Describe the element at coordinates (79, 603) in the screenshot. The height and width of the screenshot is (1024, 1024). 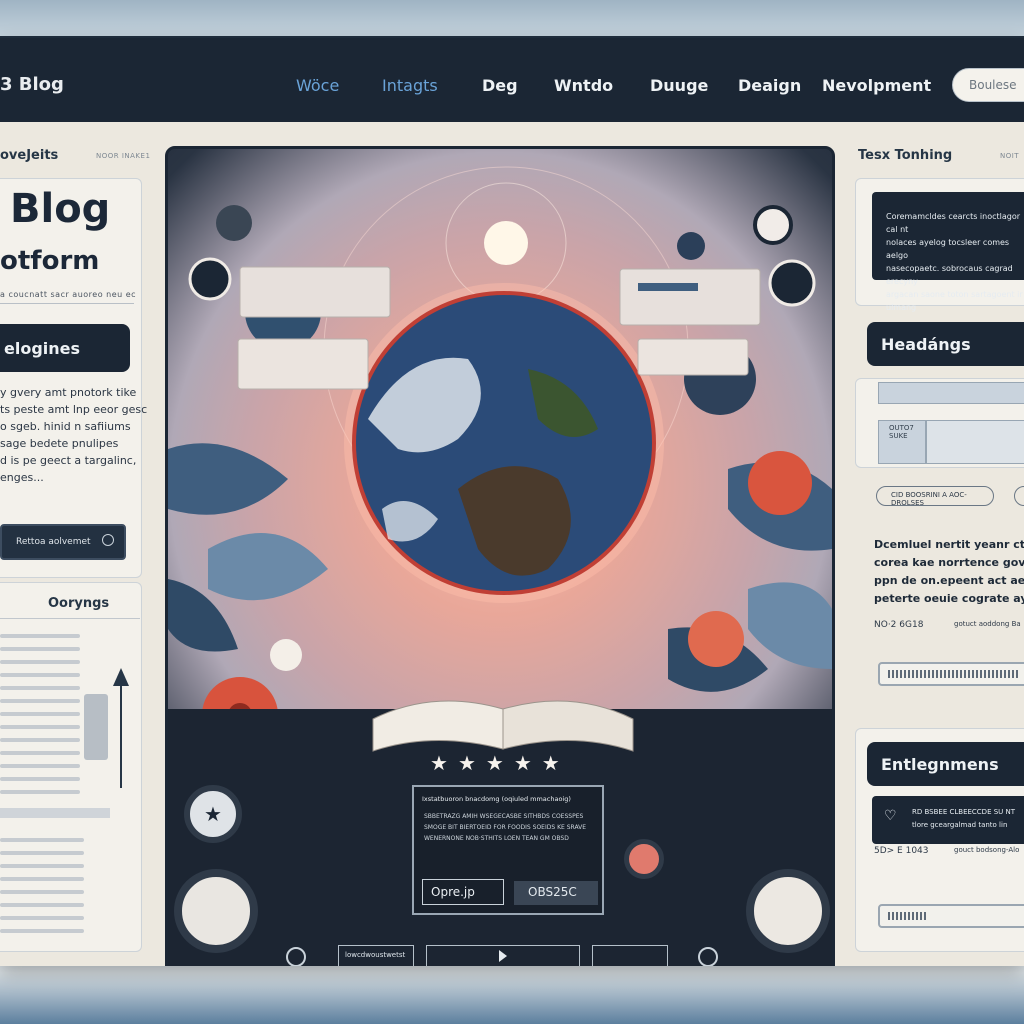
I see `section-title: Ooryngs` at that location.